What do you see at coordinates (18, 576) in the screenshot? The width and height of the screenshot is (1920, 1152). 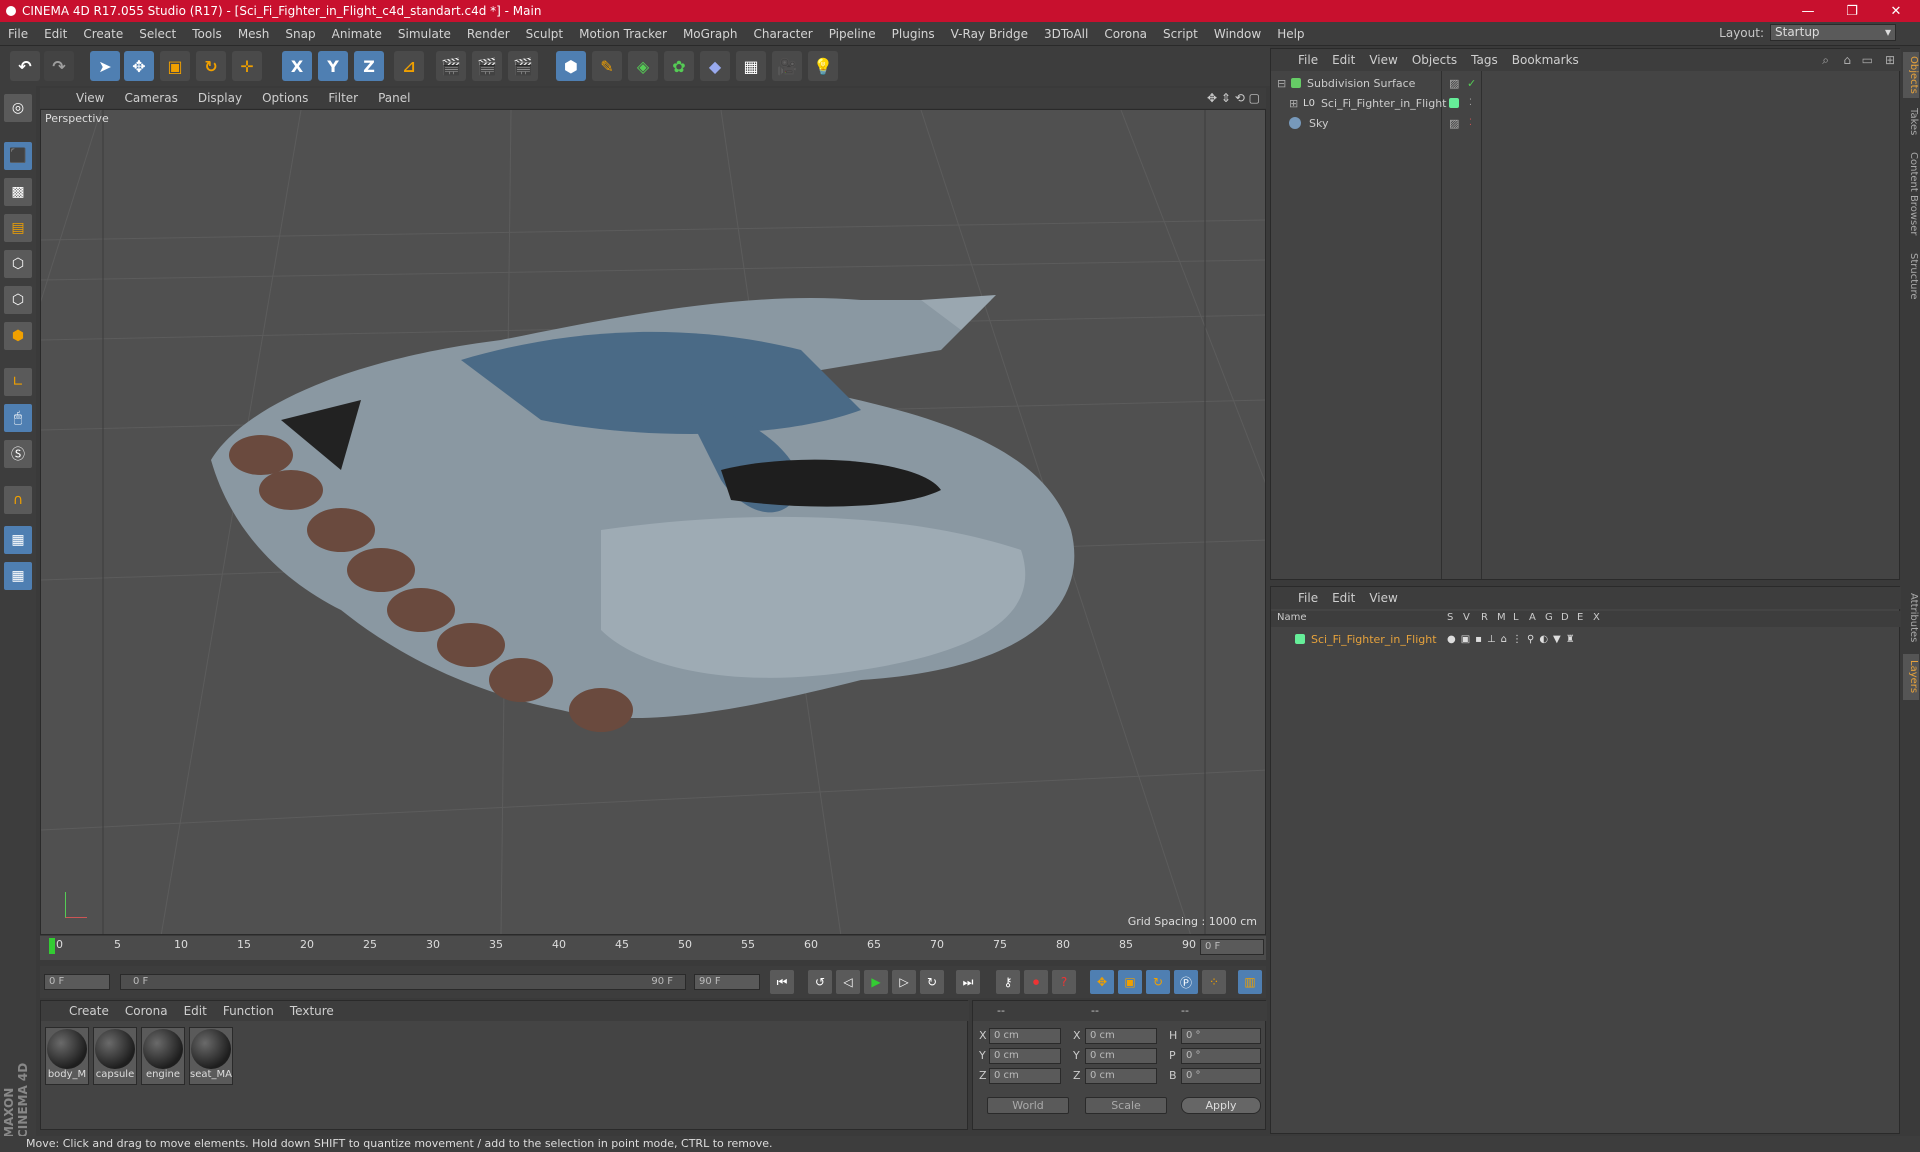 I see `workplane-snap-button: ▦` at bounding box center [18, 576].